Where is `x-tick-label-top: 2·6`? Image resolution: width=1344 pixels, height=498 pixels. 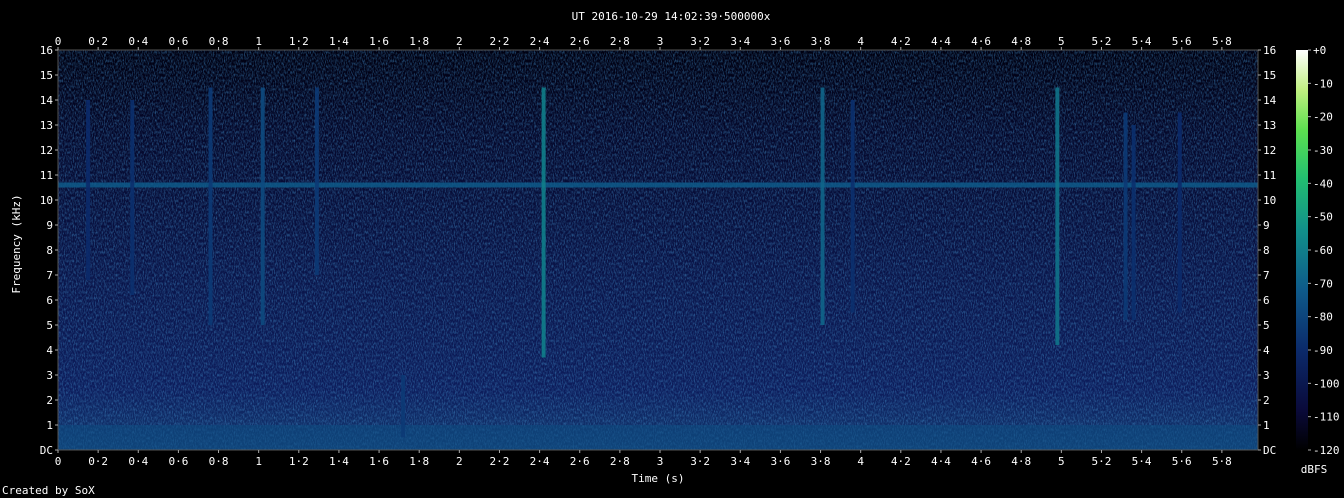 x-tick-label-top: 2·6 is located at coordinates (580, 41).